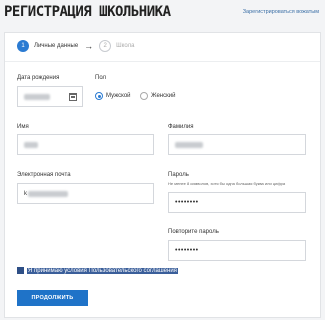 Image resolution: width=325 pixels, height=320 pixels. What do you see at coordinates (163, 96) in the screenshot?
I see `gender-female-label: Женский` at bounding box center [163, 96].